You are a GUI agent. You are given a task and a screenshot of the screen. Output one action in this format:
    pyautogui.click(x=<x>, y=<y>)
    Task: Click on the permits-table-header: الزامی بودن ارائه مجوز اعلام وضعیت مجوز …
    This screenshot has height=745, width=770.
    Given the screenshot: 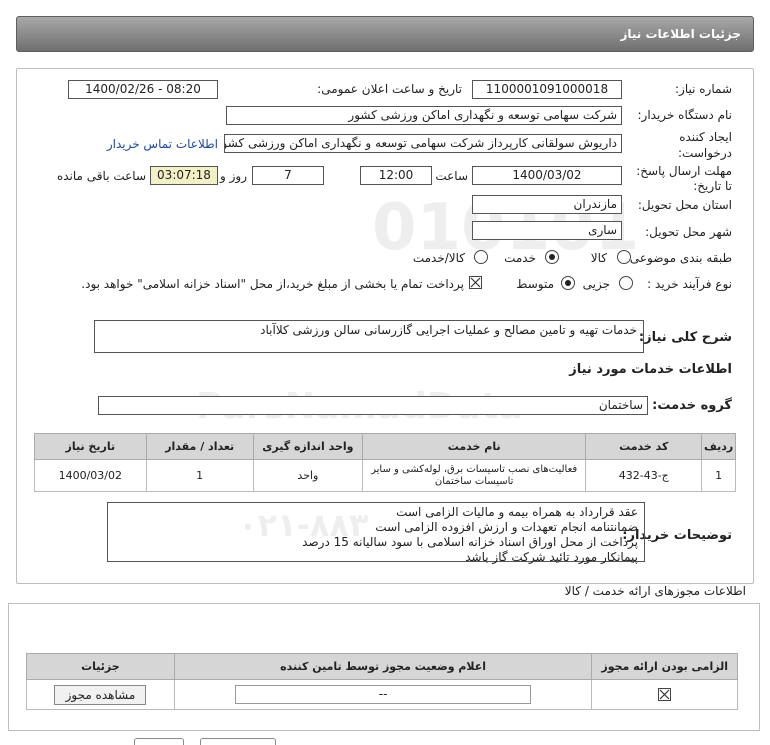 What is the action you would take?
    pyautogui.click(x=382, y=666)
    